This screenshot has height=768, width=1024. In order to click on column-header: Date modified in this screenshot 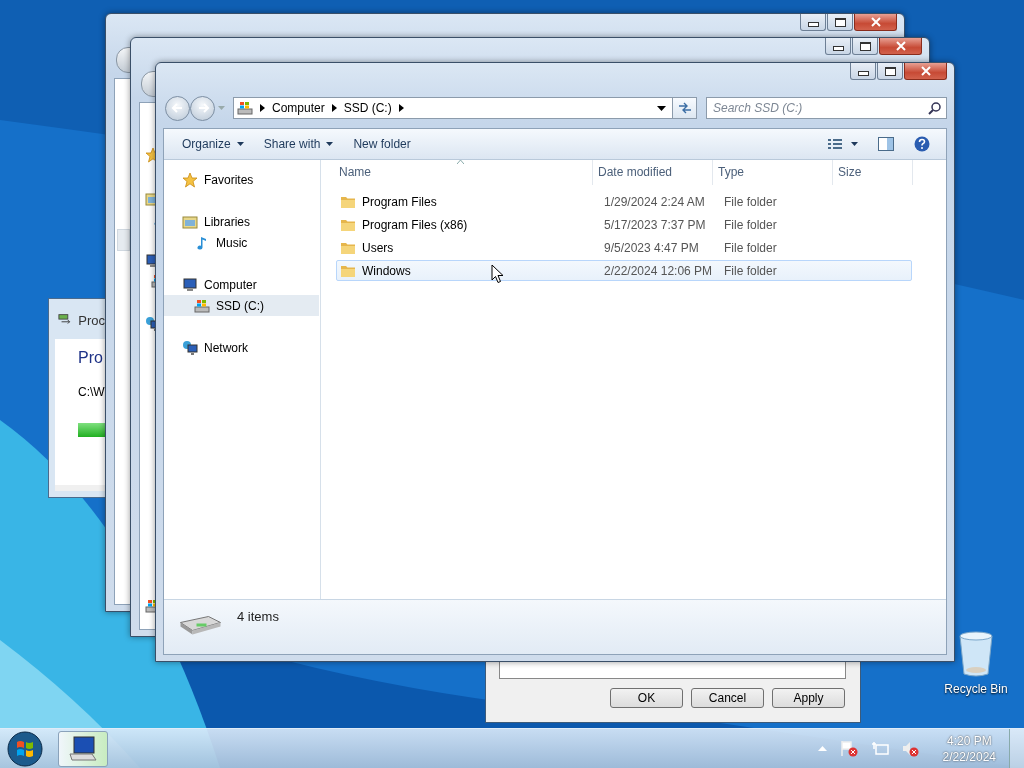, I will do `click(653, 172)`.